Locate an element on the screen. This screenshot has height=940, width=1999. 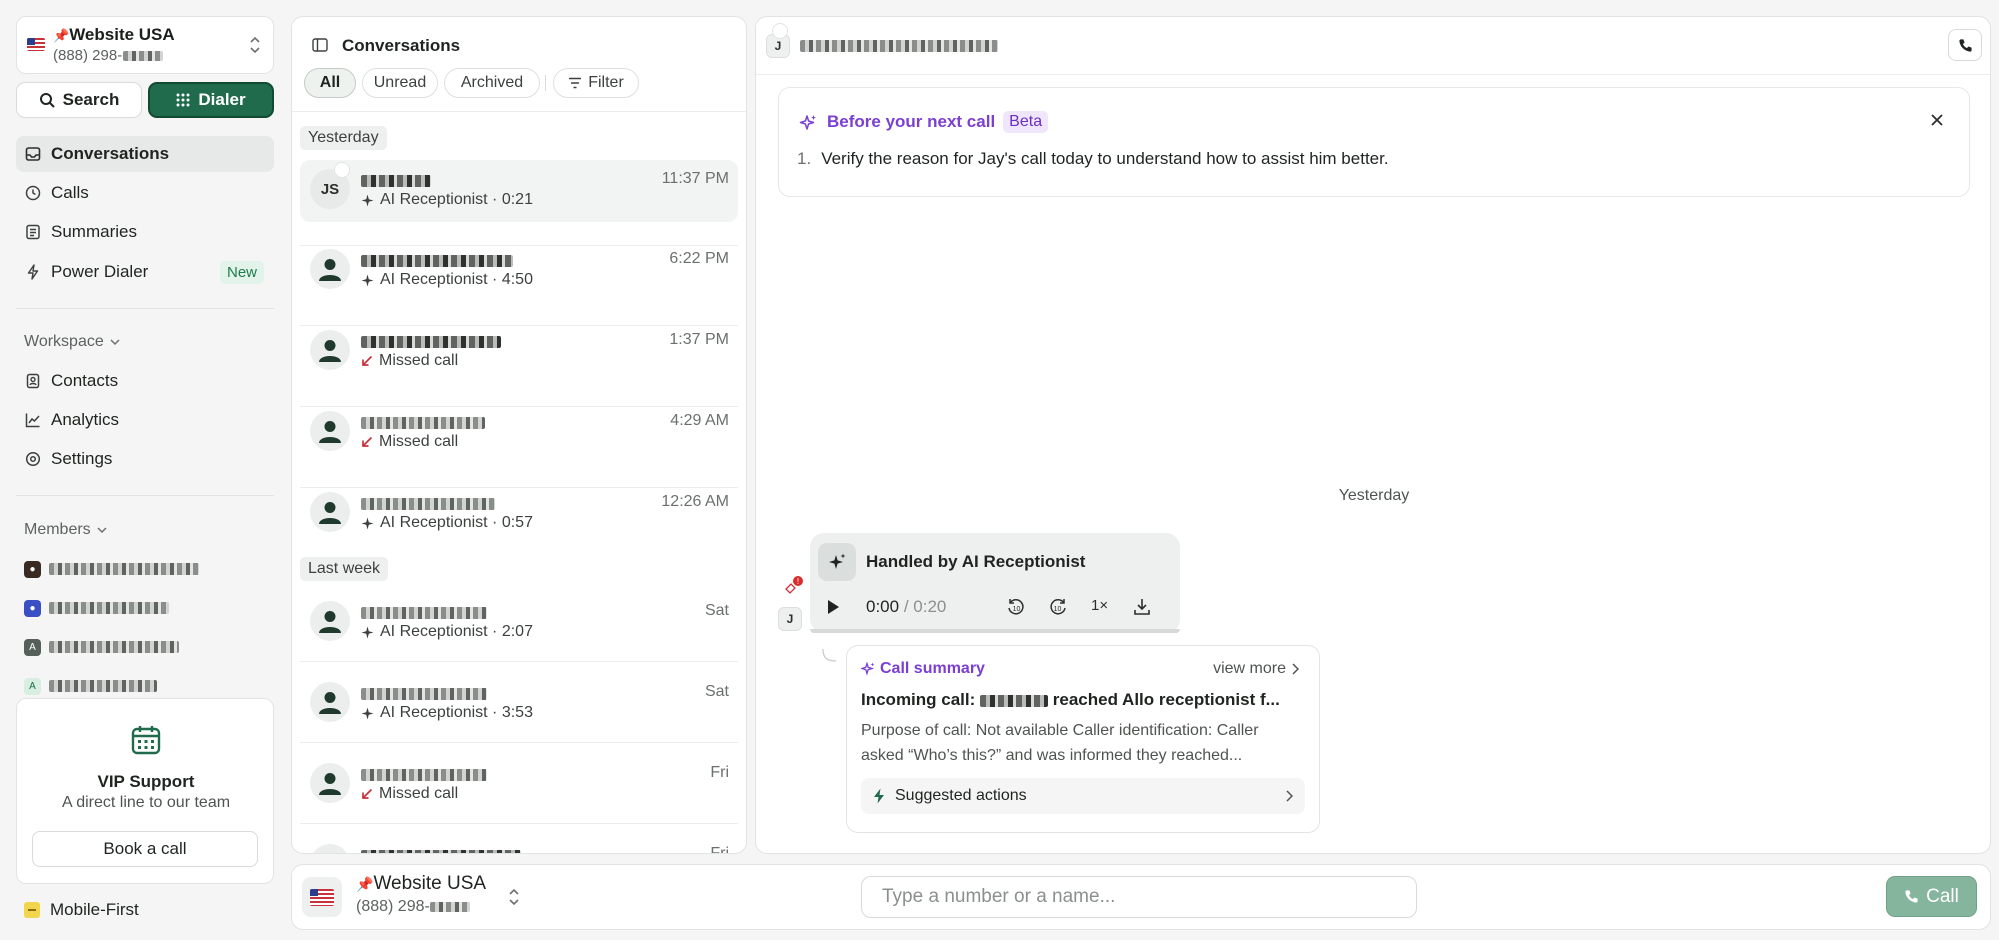
nav-label: Contacts is located at coordinates (85, 380).